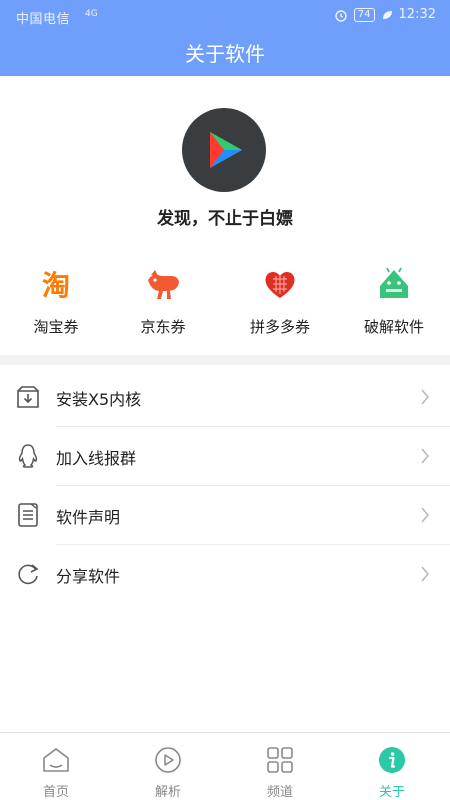 This screenshot has height=800, width=450. What do you see at coordinates (417, 14) in the screenshot?
I see `clock: 12:32` at bounding box center [417, 14].